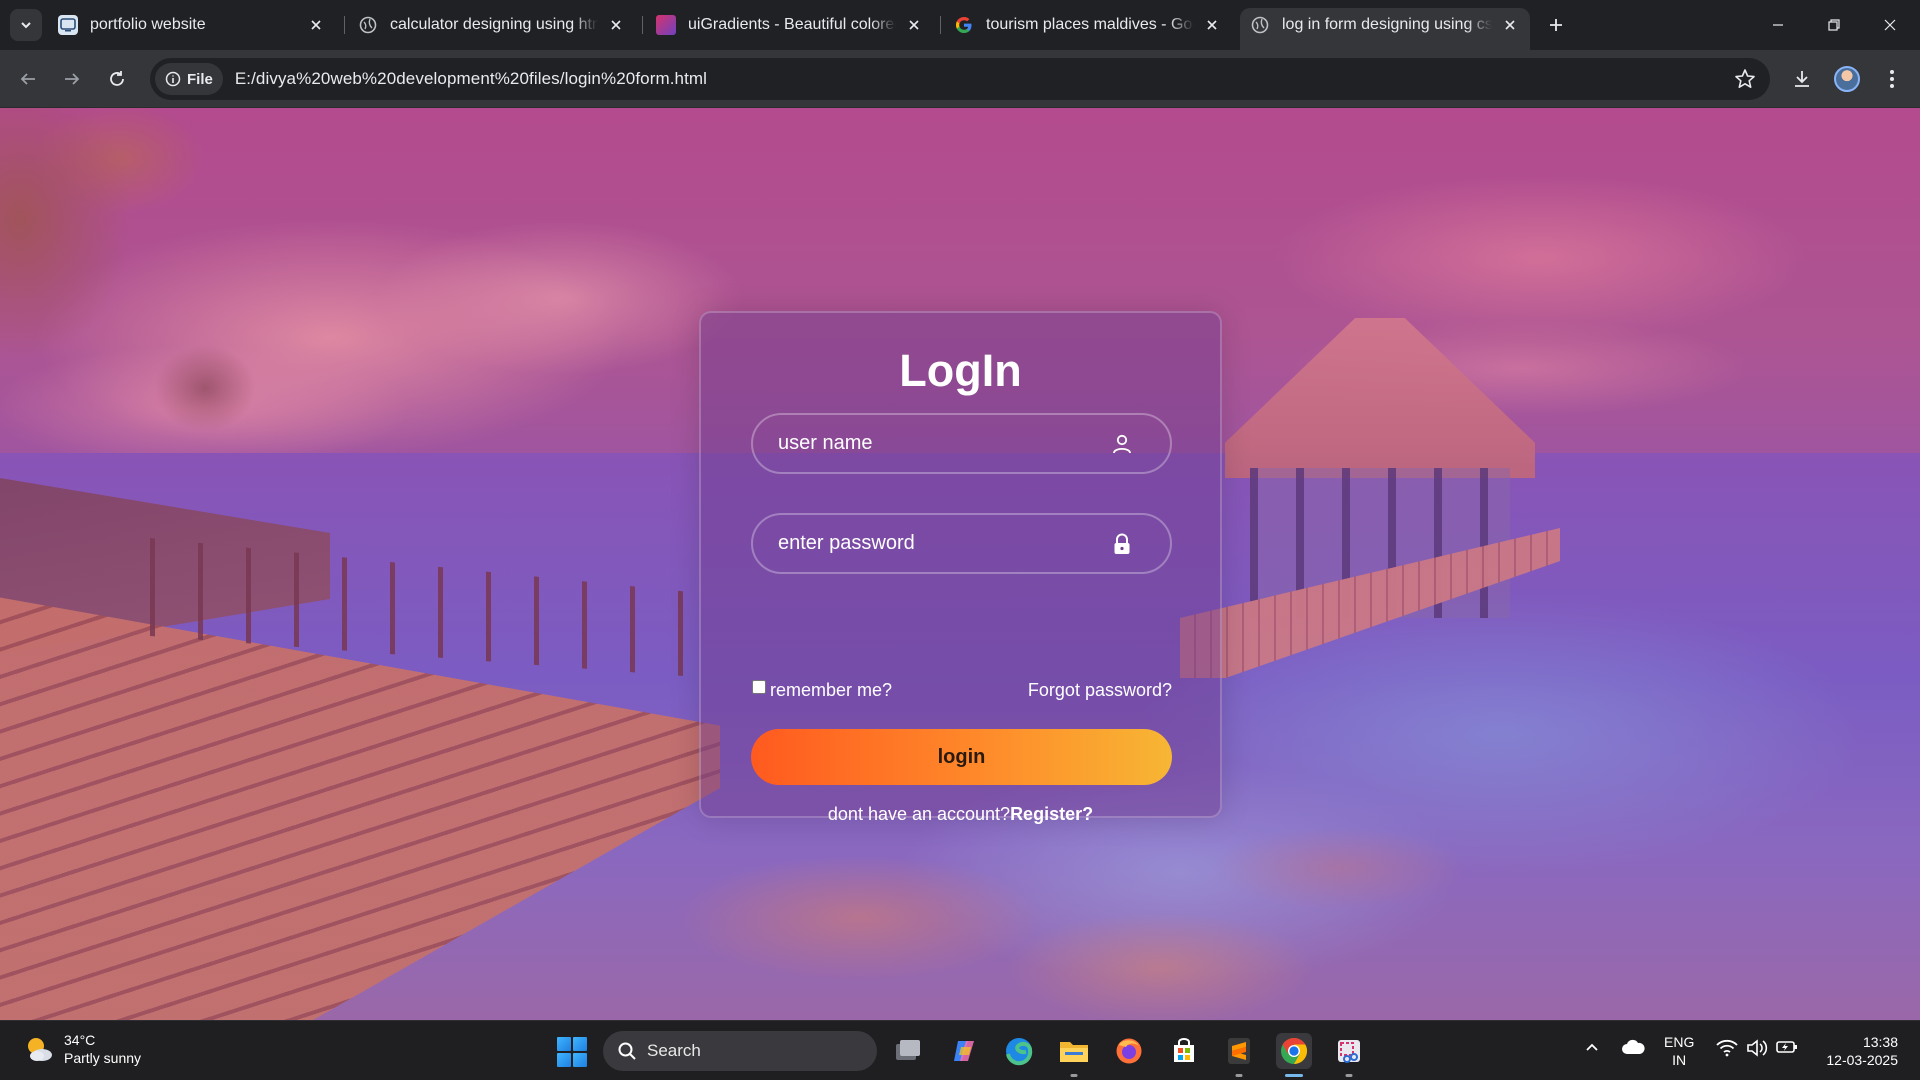 The height and width of the screenshot is (1080, 1920). What do you see at coordinates (825, 443) in the screenshot?
I see `username-placeholder: user name` at bounding box center [825, 443].